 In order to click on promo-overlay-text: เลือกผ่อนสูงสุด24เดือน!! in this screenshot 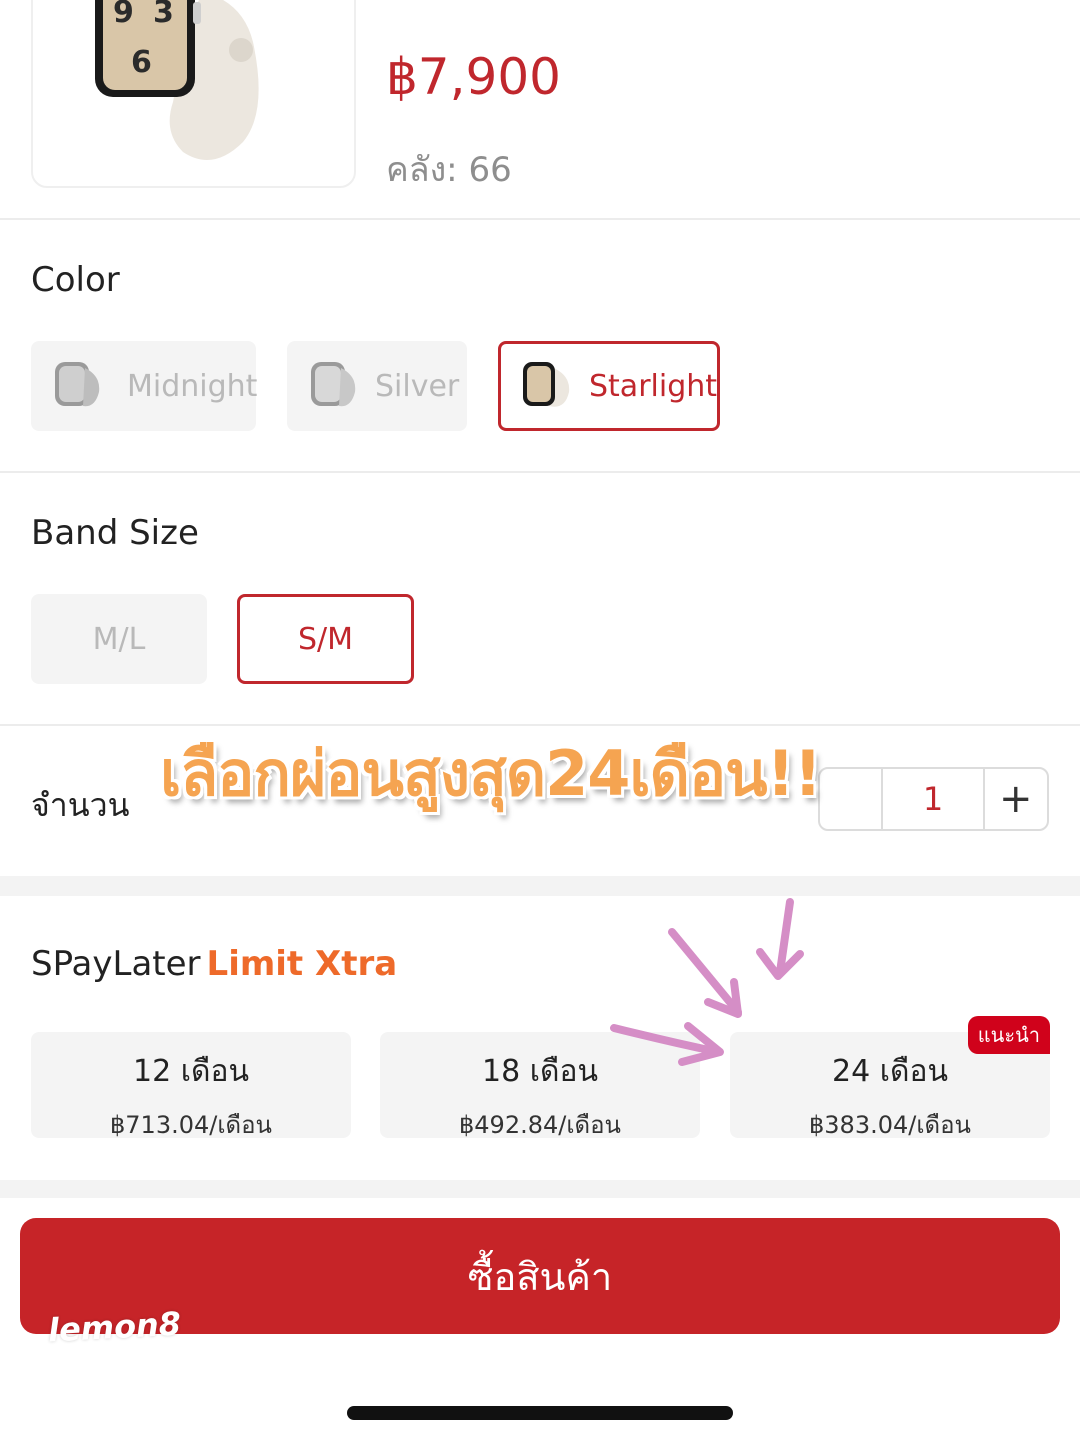, I will do `click(490, 774)`.